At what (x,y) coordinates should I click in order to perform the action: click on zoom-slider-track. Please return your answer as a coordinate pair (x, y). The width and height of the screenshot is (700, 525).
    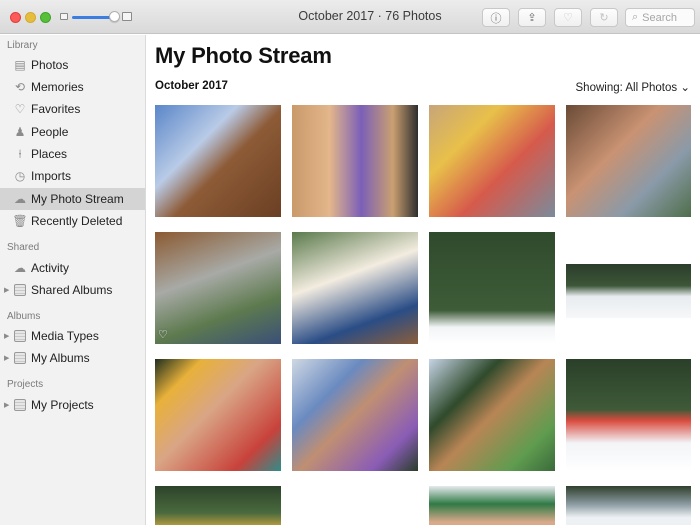
    Looking at the image, I should click on (93, 17).